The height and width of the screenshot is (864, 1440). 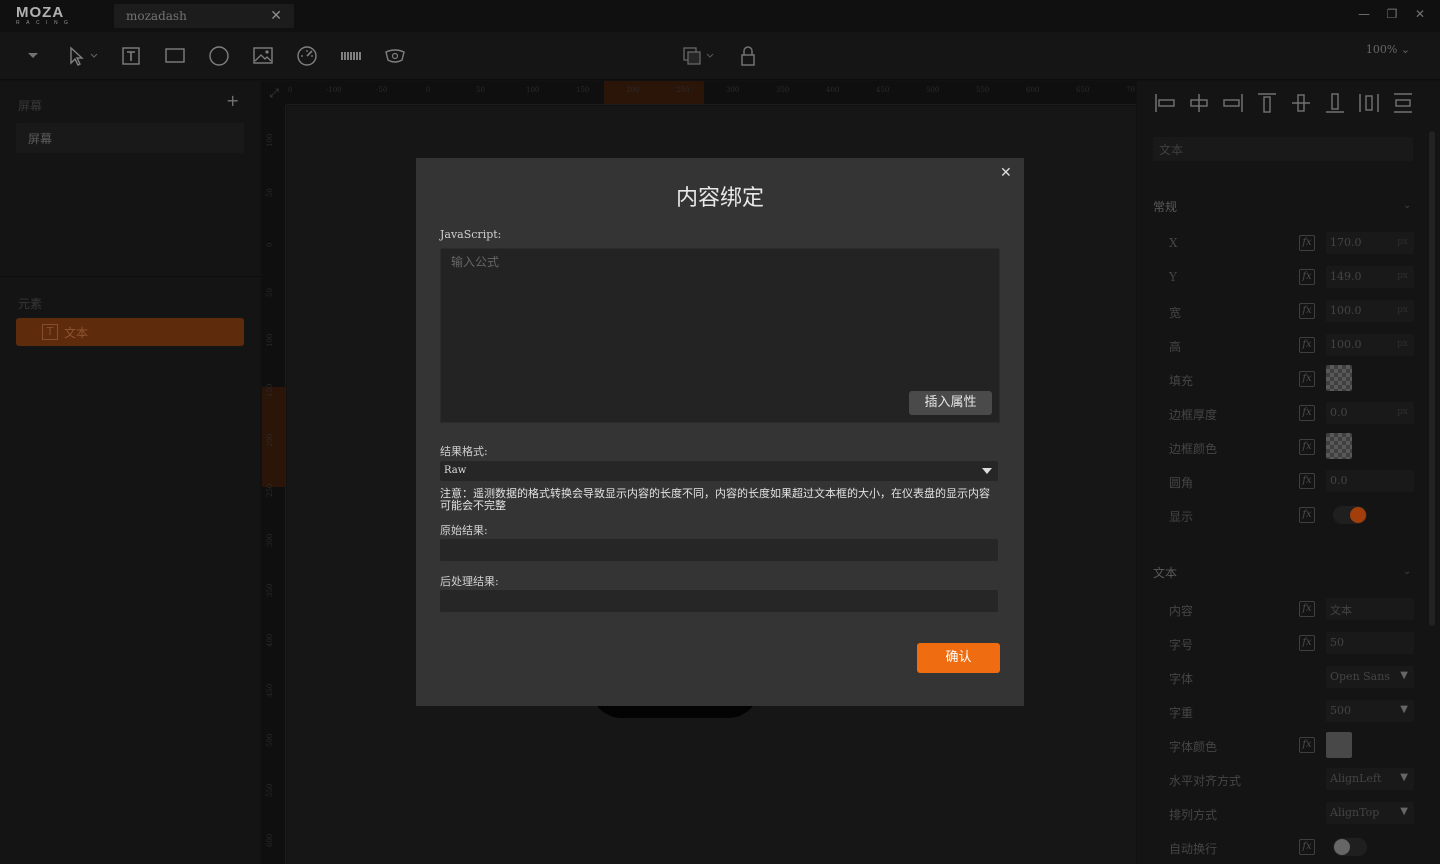 I want to click on insert-attribute-button: 插入属性, so click(x=950, y=403).